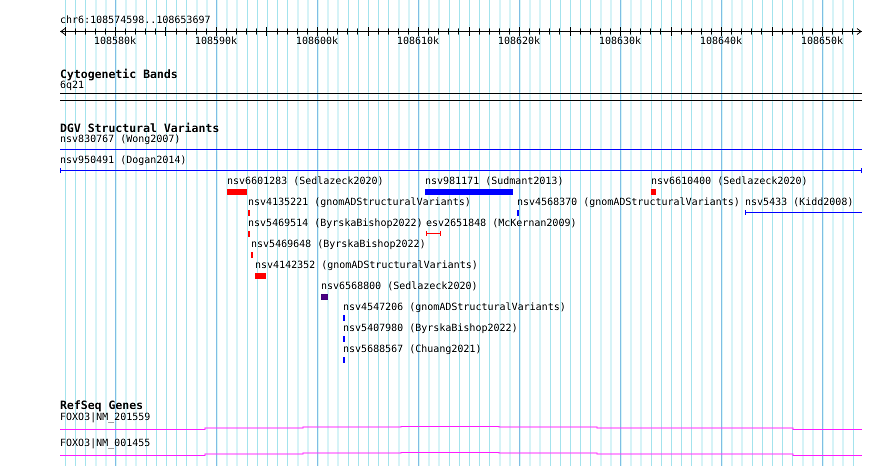 The height and width of the screenshot is (466, 890). I want to click on tick-label: 108640k, so click(721, 42).